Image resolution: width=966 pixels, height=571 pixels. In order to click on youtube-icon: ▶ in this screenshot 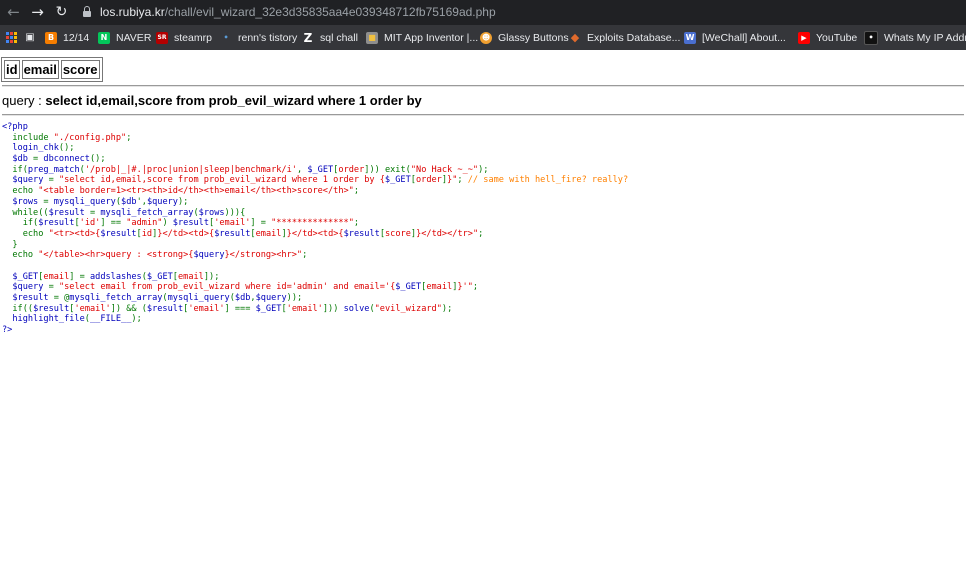, I will do `click(804, 37)`.